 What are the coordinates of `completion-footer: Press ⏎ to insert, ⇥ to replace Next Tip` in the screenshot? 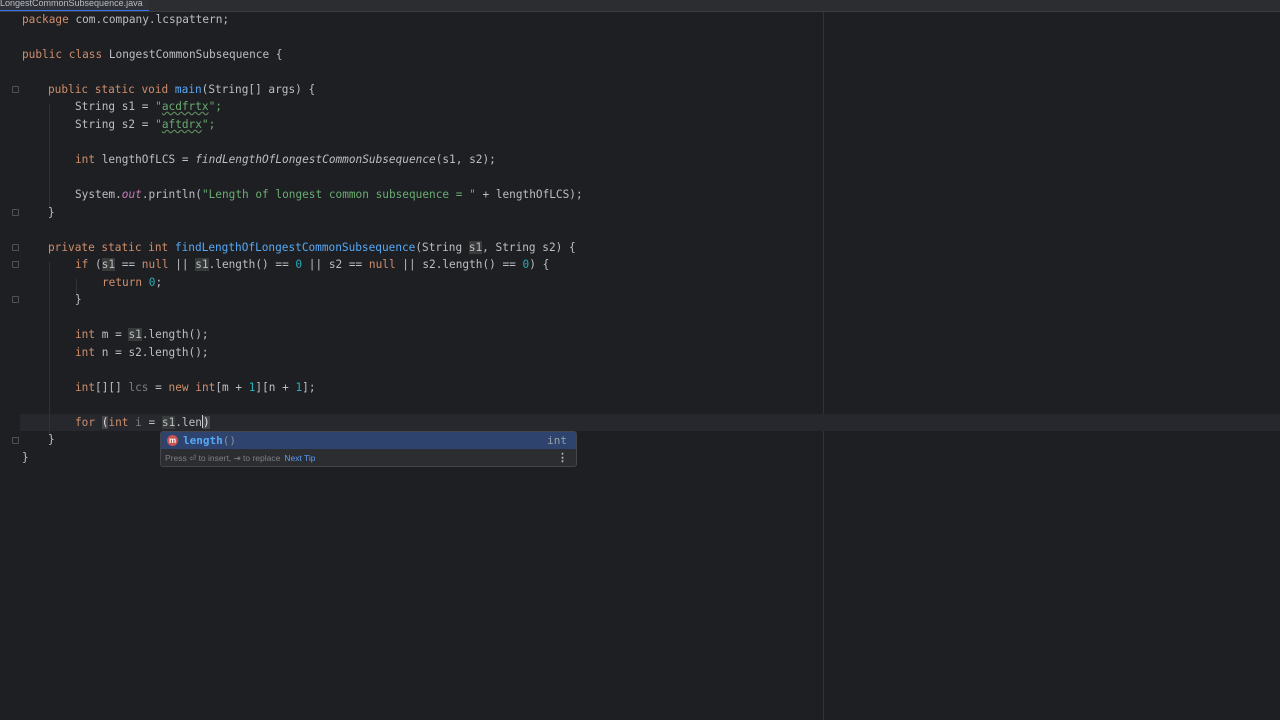 It's located at (240, 458).